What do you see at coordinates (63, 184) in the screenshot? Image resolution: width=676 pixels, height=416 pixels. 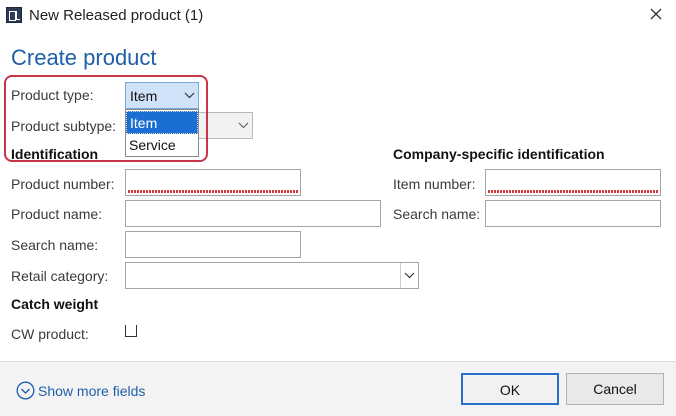 I see `product-number-label: Product number:` at bounding box center [63, 184].